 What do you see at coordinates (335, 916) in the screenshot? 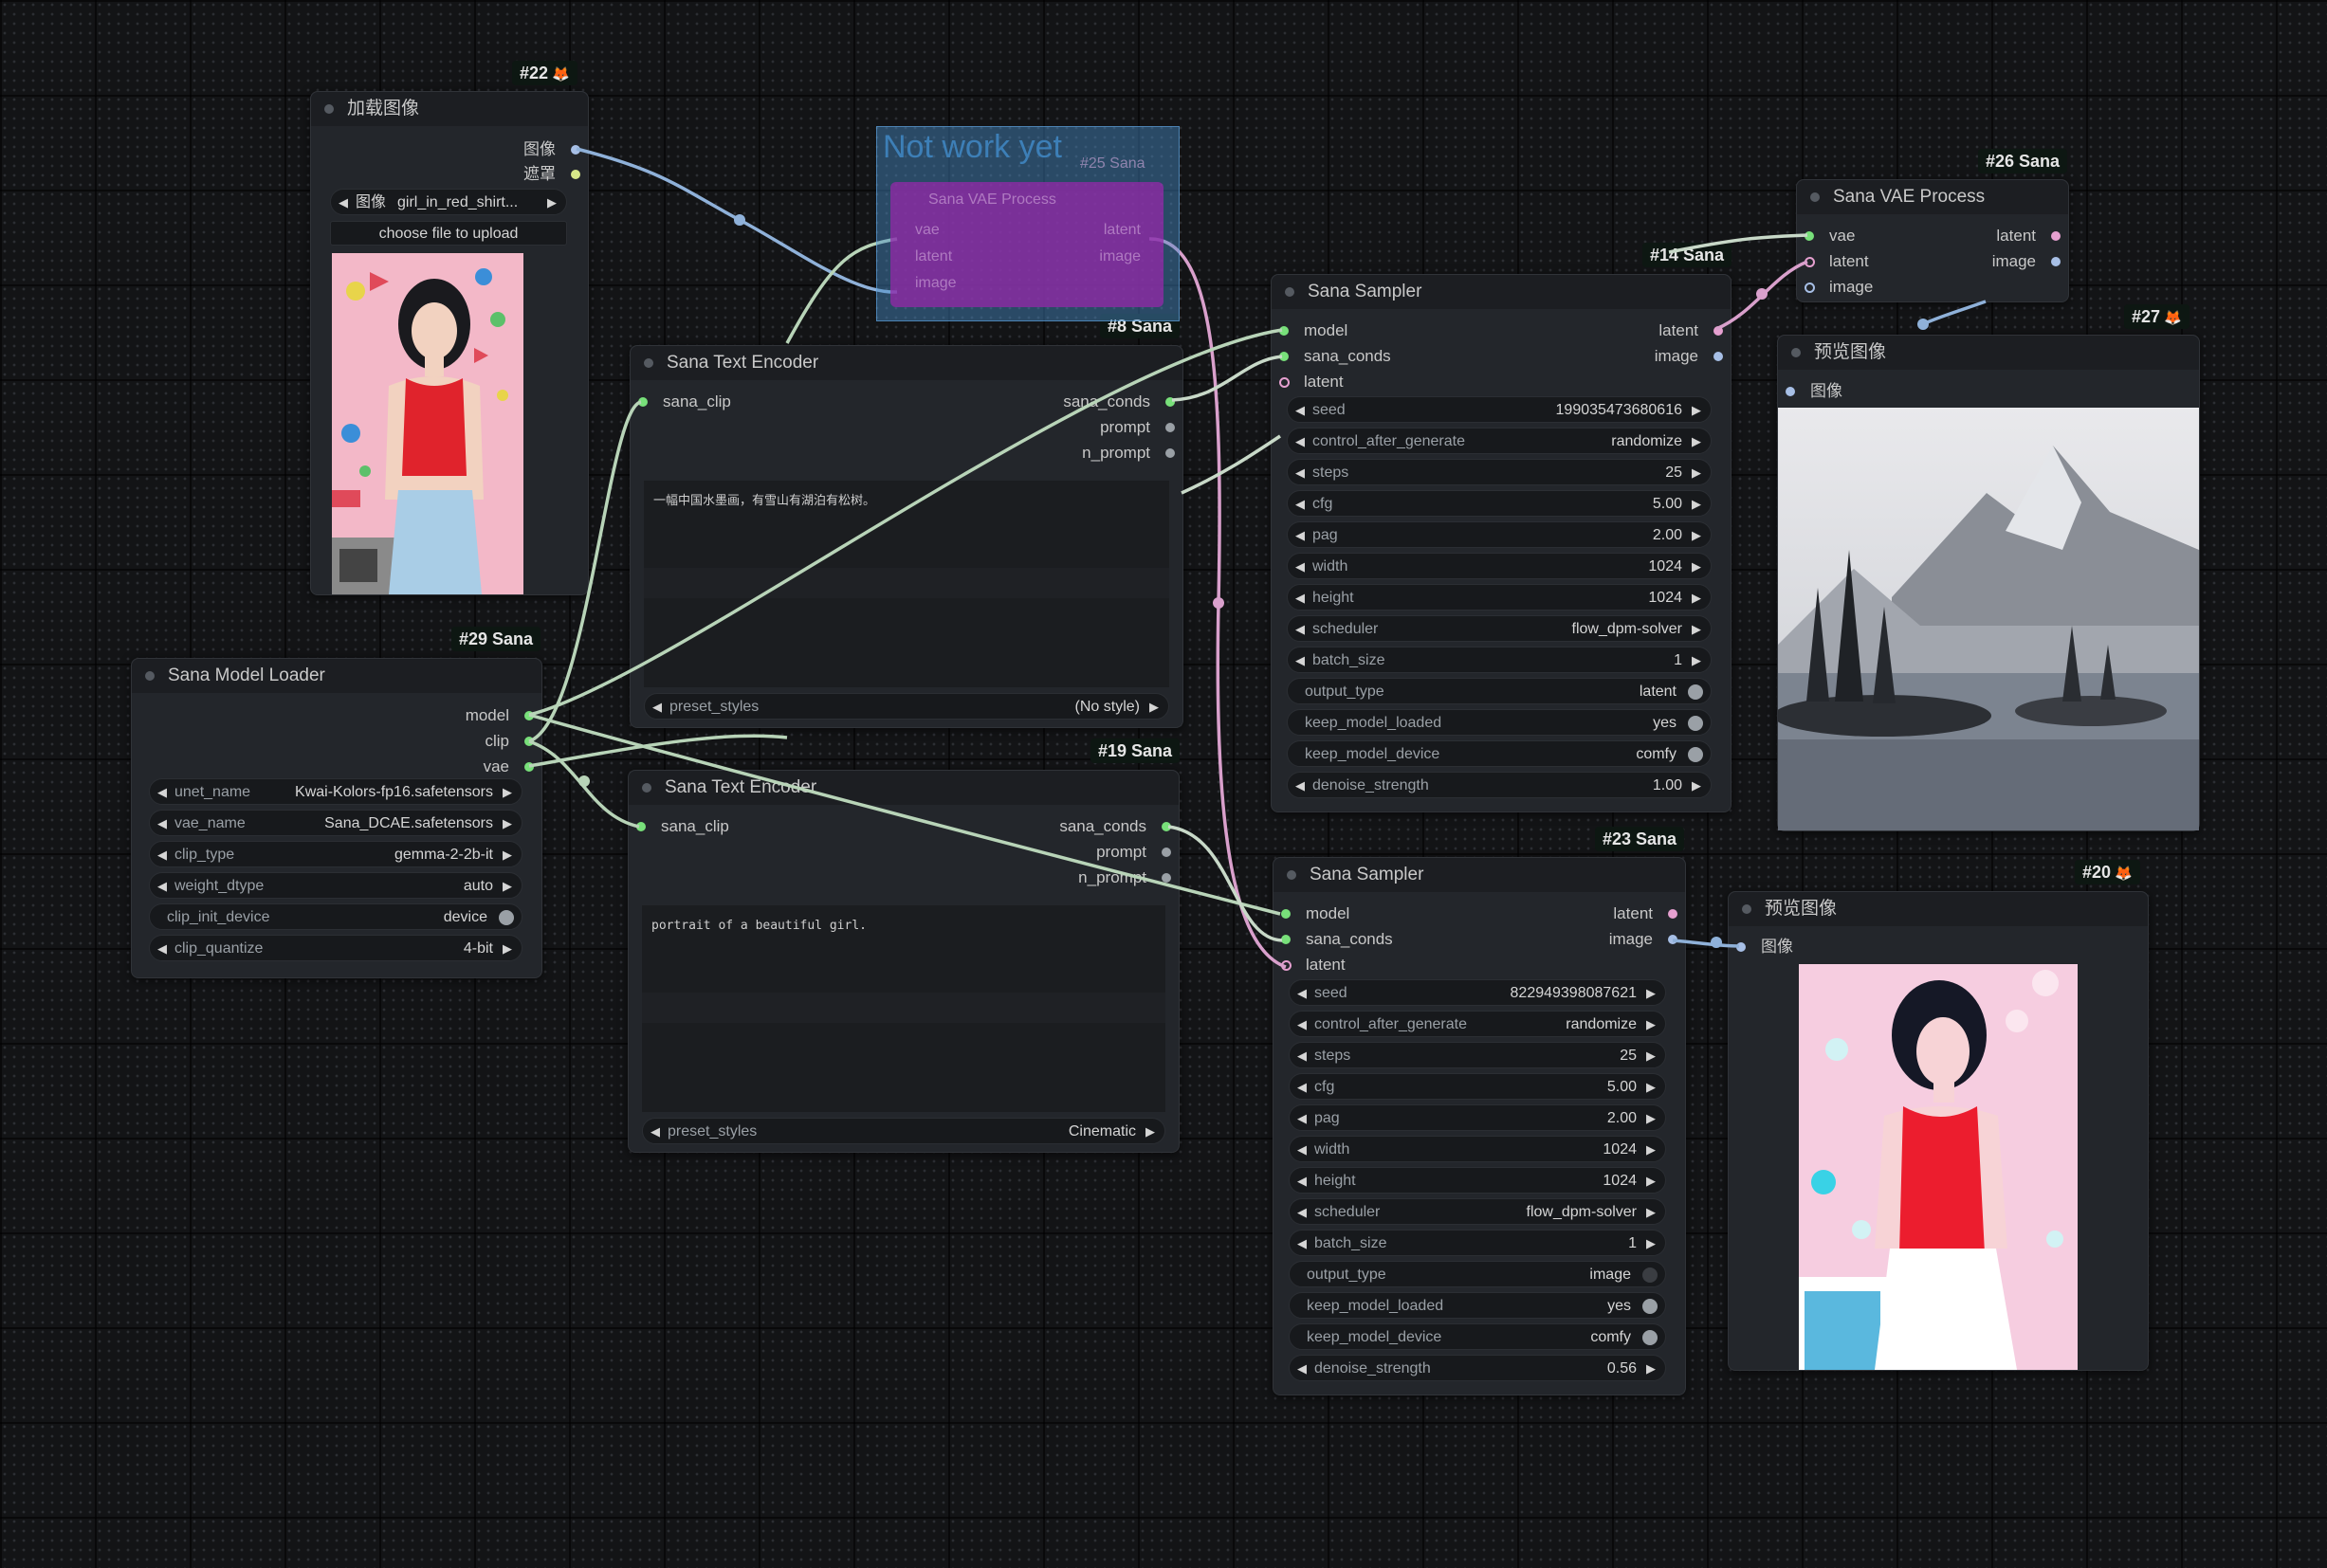
I see `clip-init-device-widget: clip_init_device device` at bounding box center [335, 916].